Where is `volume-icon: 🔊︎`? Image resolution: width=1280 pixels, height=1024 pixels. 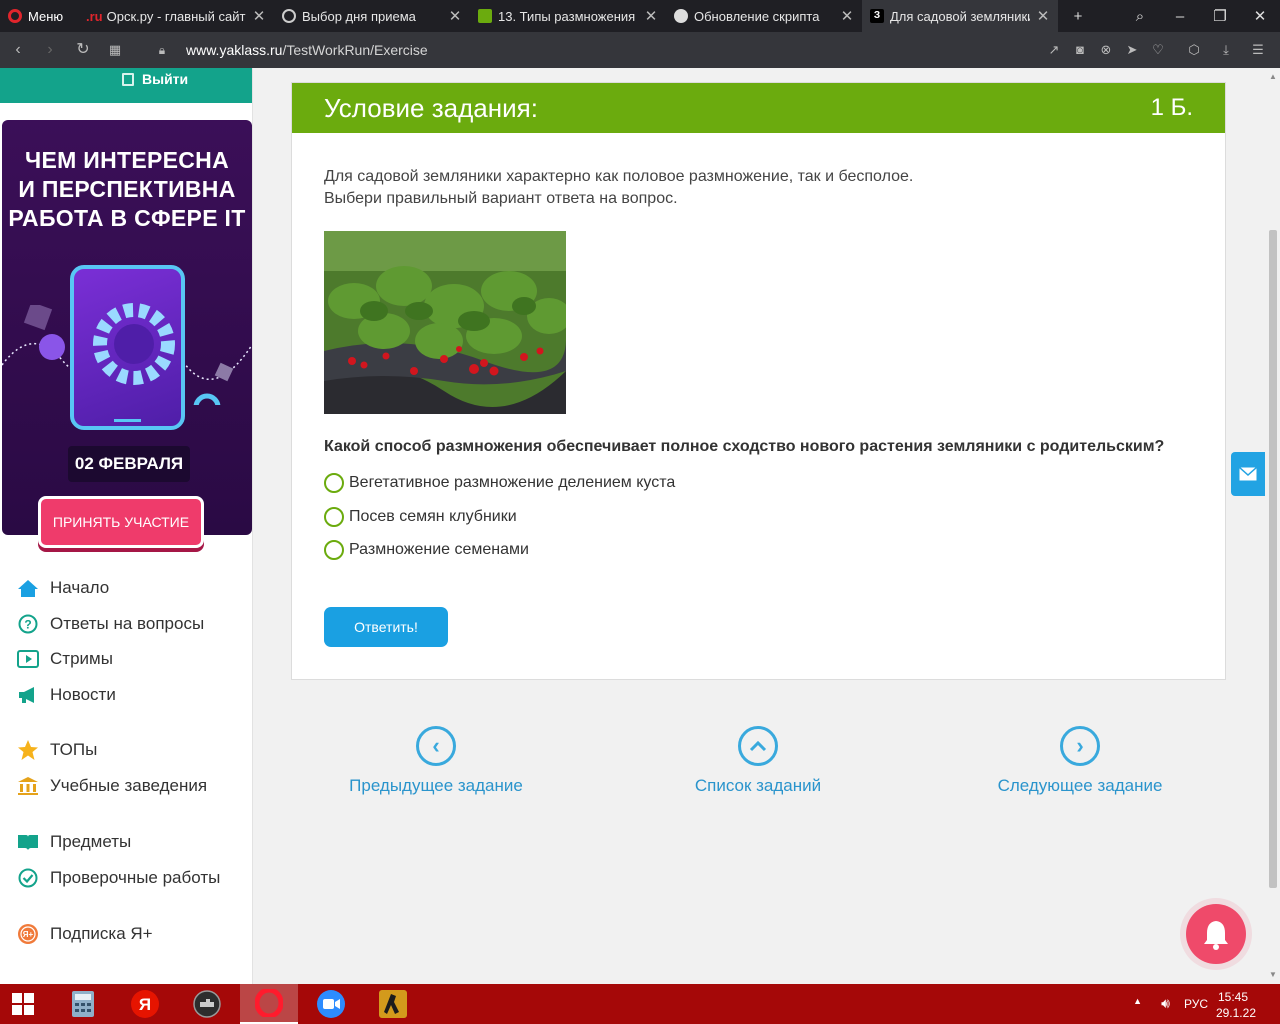
volume-icon: 🔊︎ is located at coordinates (1165, 1003).